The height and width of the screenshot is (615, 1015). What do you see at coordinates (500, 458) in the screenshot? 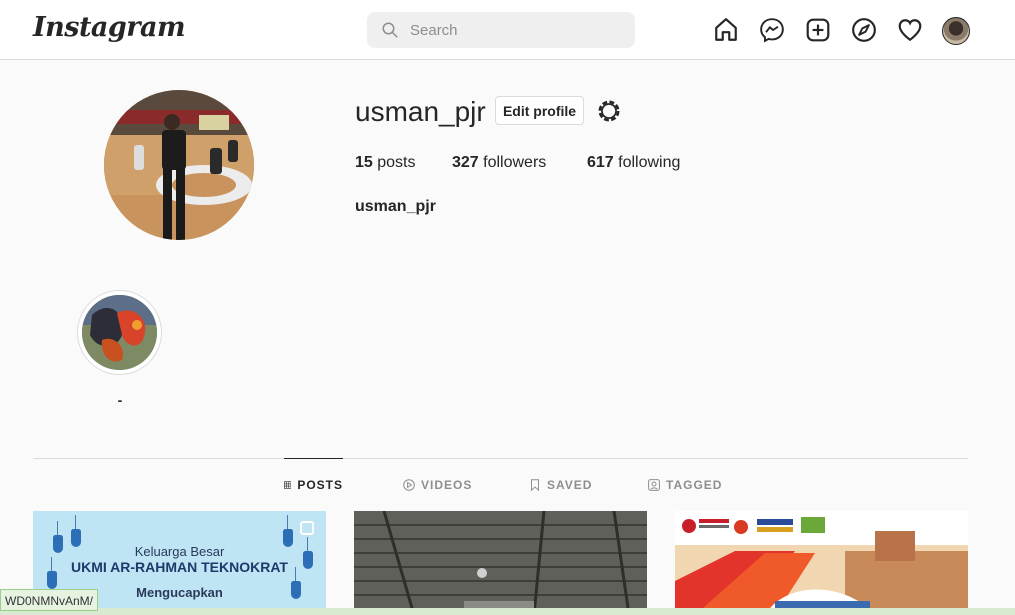
I see `tabs-divider` at bounding box center [500, 458].